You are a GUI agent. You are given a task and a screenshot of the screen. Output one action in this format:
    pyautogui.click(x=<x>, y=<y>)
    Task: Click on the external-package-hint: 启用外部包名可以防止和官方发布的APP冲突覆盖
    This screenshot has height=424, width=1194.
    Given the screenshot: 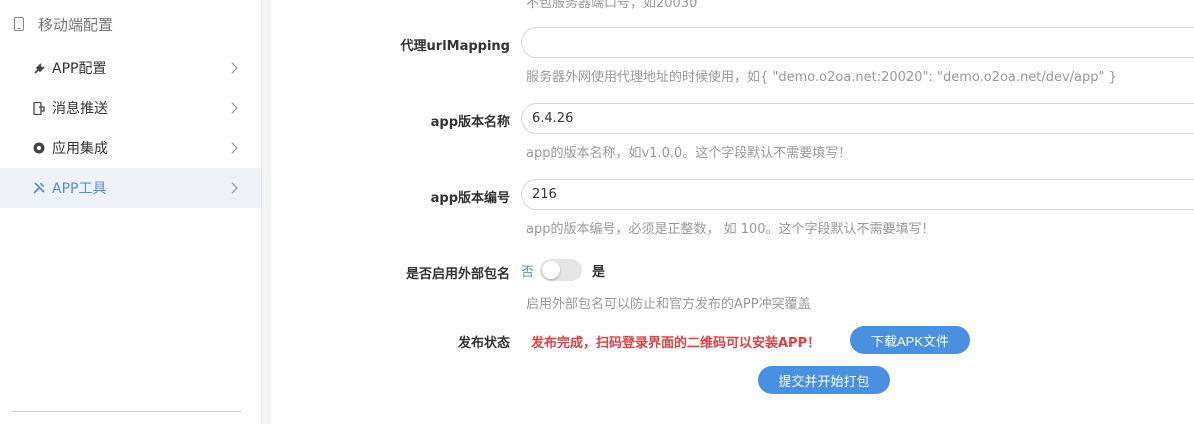 What is the action you would take?
    pyautogui.click(x=668, y=304)
    